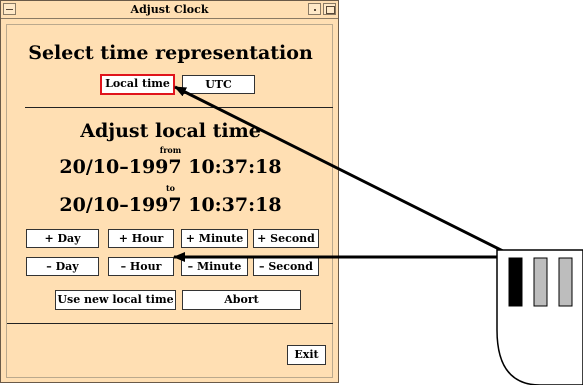 The height and width of the screenshot is (385, 583). What do you see at coordinates (170, 188) in the screenshot?
I see `to-label: to` at bounding box center [170, 188].